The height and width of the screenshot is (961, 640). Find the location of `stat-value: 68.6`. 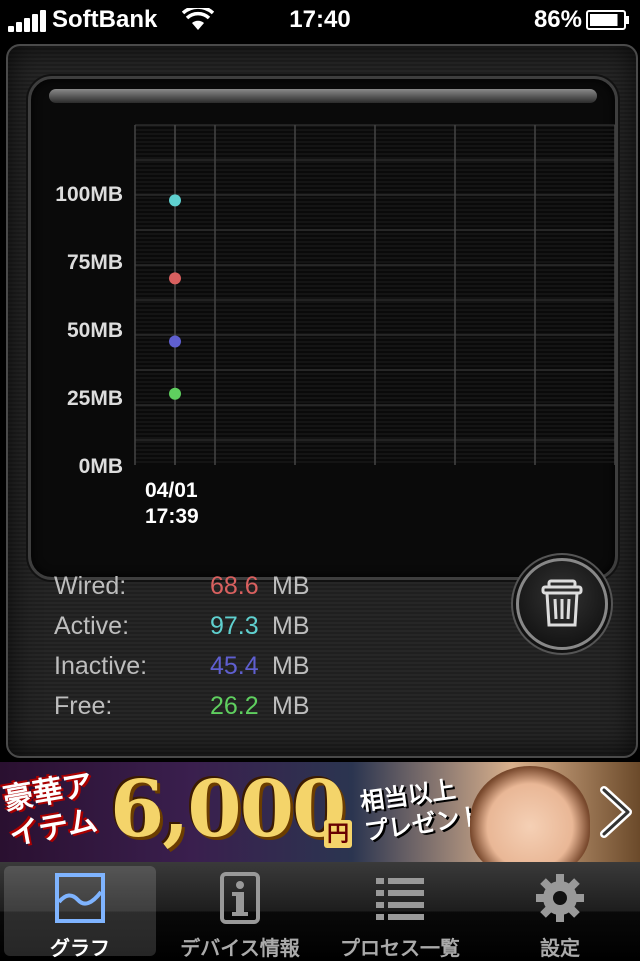

stat-value: 68.6 is located at coordinates (234, 586).